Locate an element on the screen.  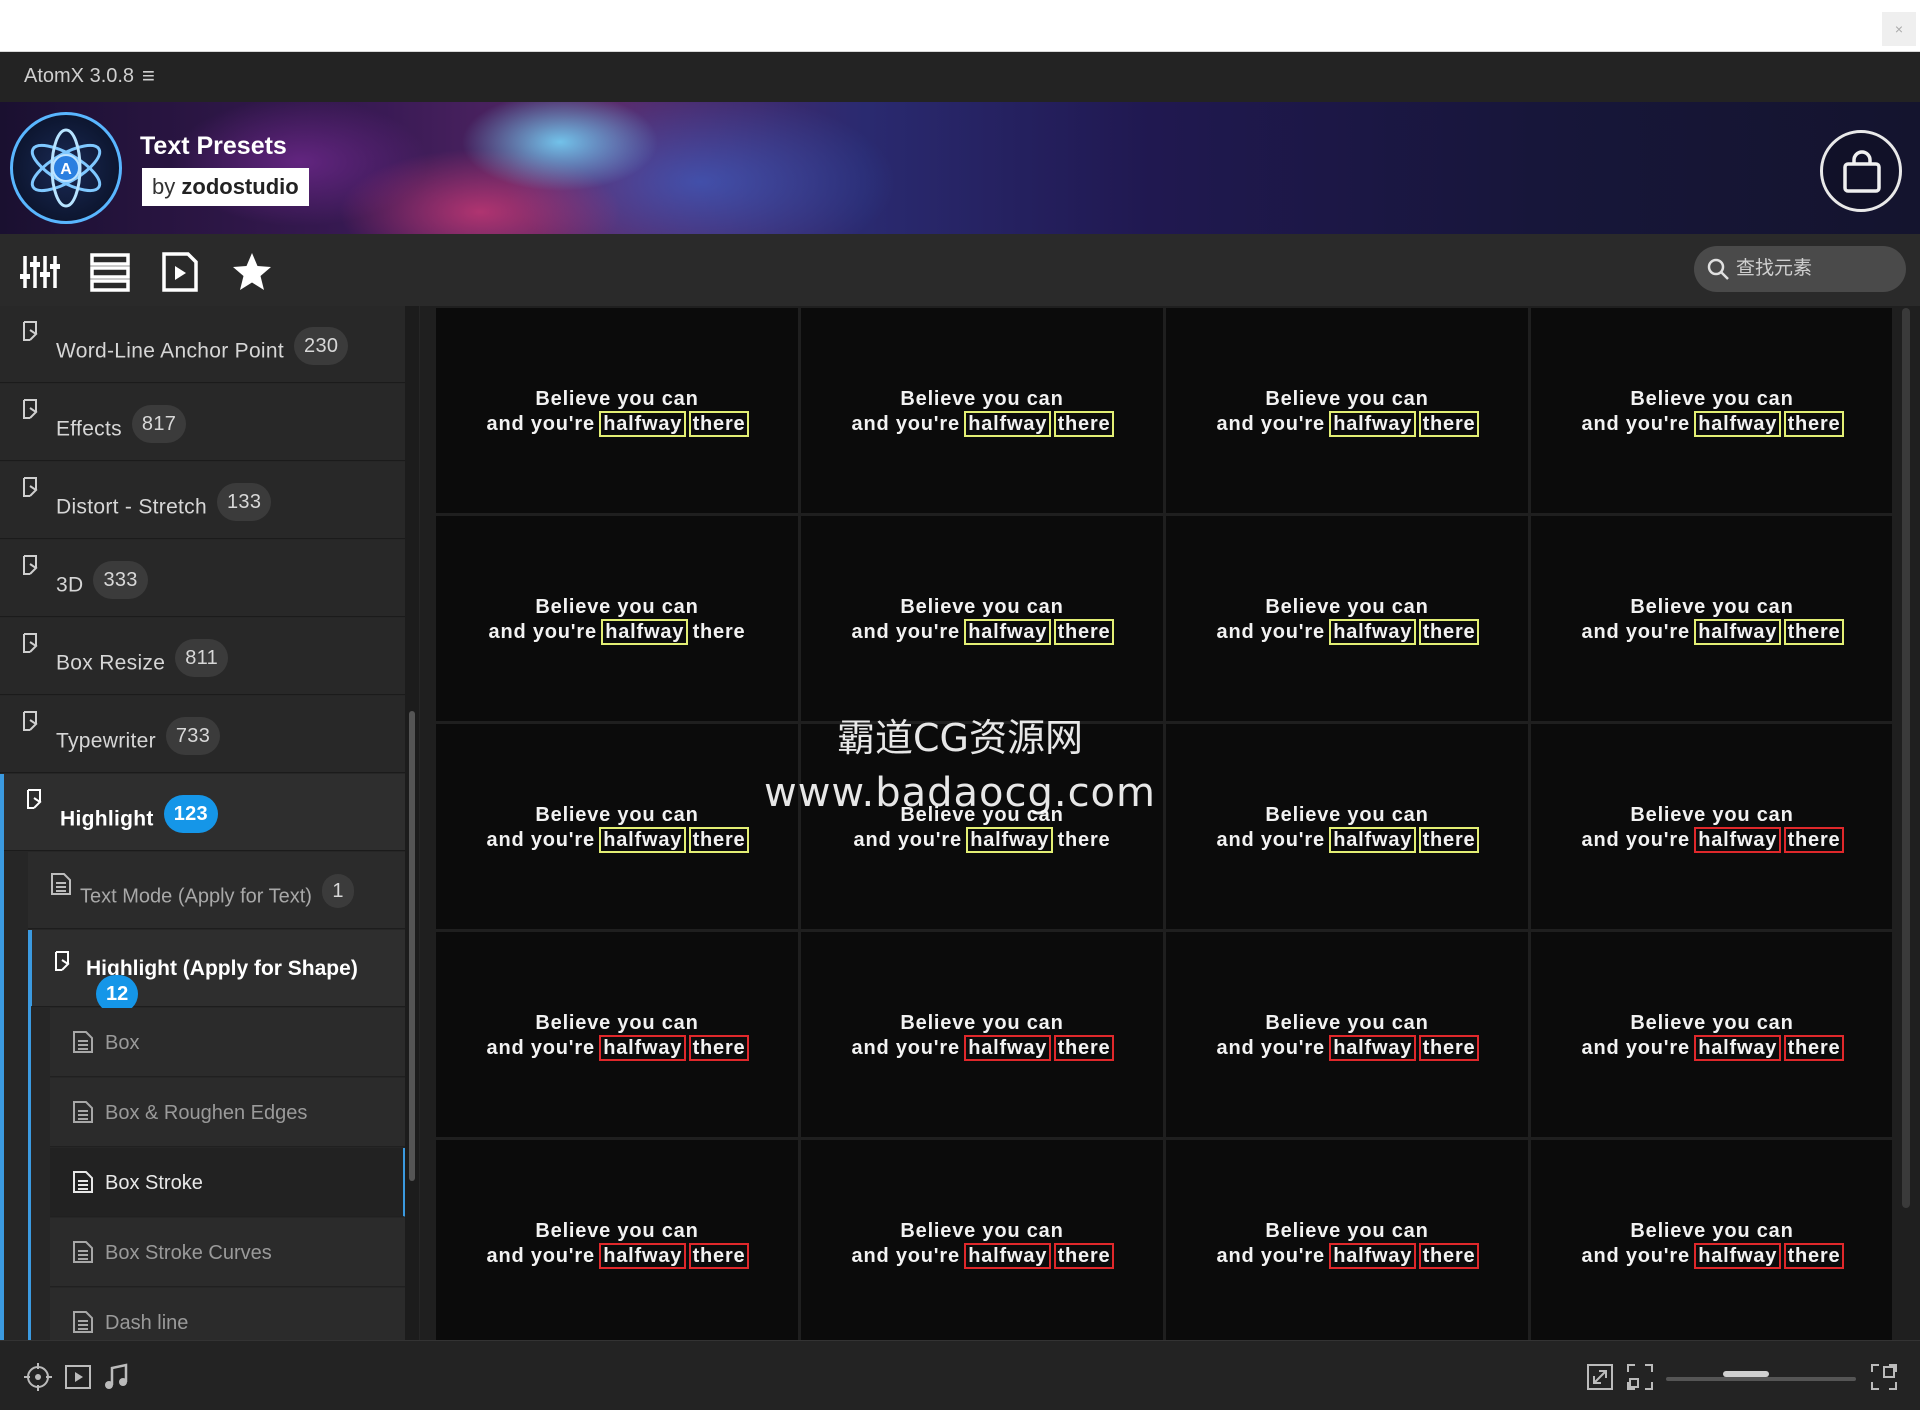
grid-scrollbar is located at coordinates (1906, 758).